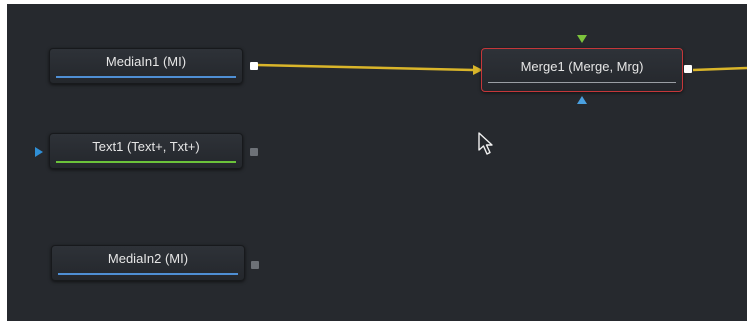 This screenshot has height=325, width=747. What do you see at coordinates (582, 82) in the screenshot?
I see `node-merge1-color-bar` at bounding box center [582, 82].